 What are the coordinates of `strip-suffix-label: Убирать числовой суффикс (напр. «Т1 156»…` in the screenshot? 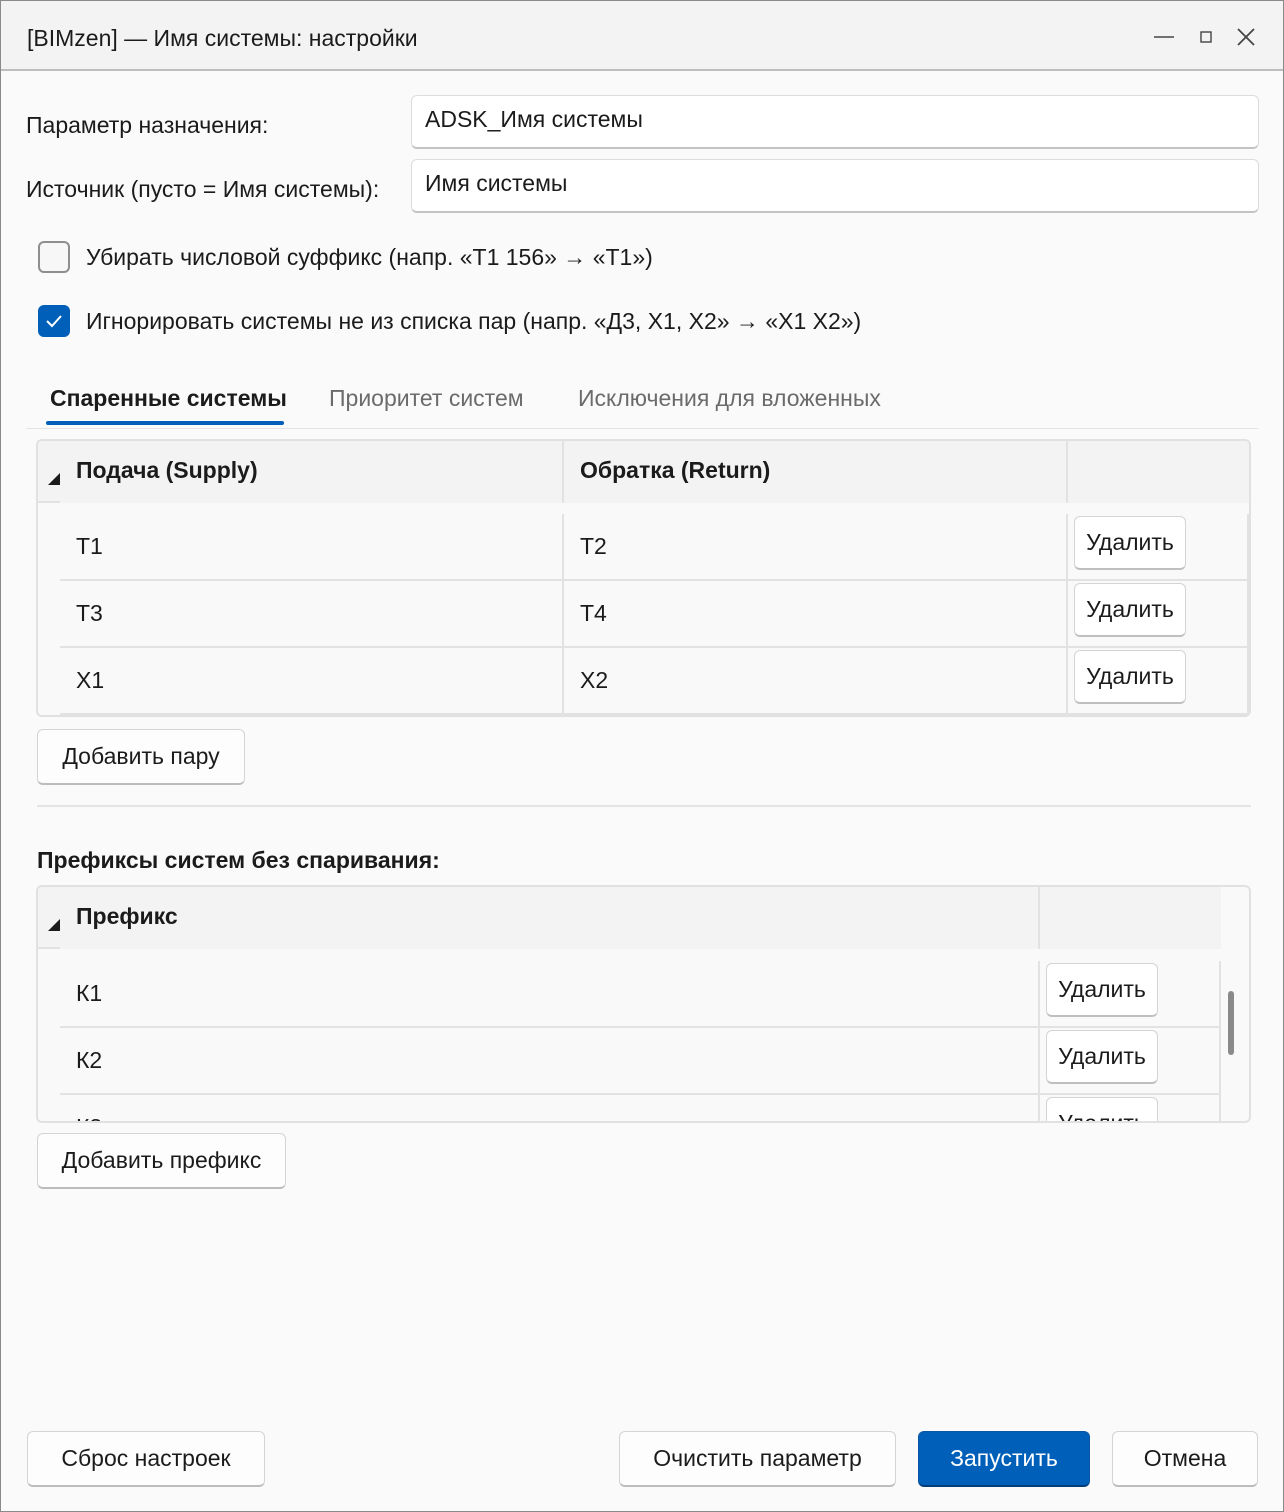 It's located at (369, 256).